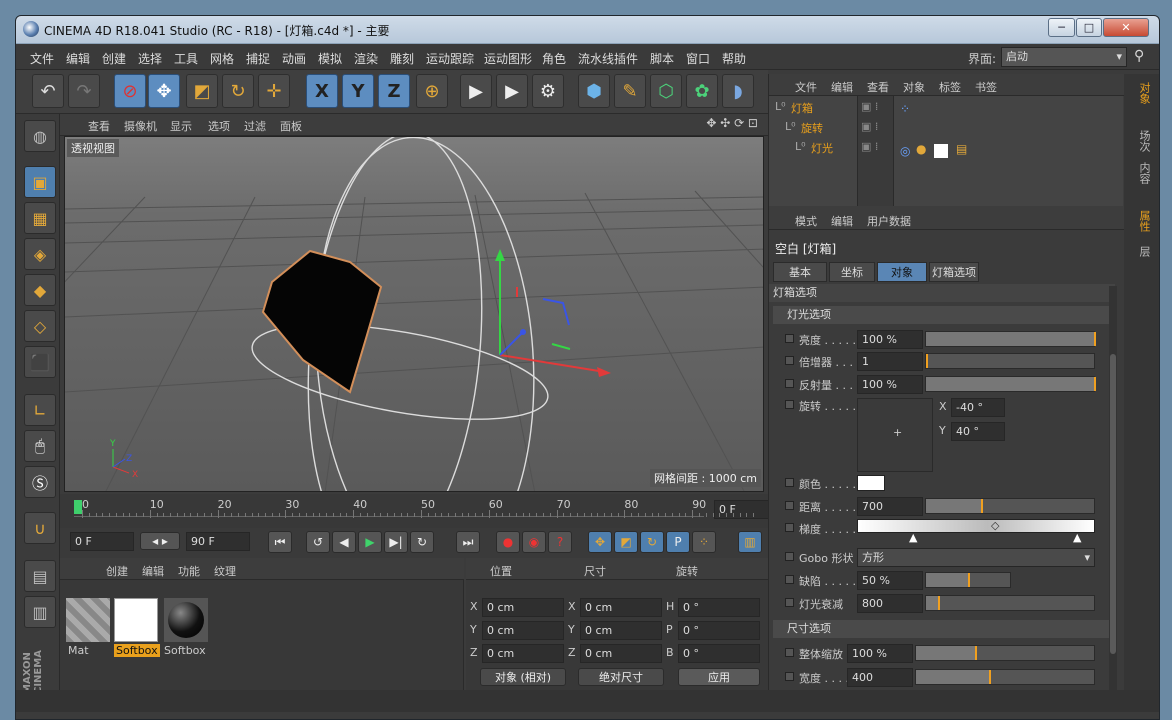 This screenshot has height=720, width=1172. What do you see at coordinates (255, 126) in the screenshot?
I see `viewport-menu-item: 过滤` at bounding box center [255, 126].